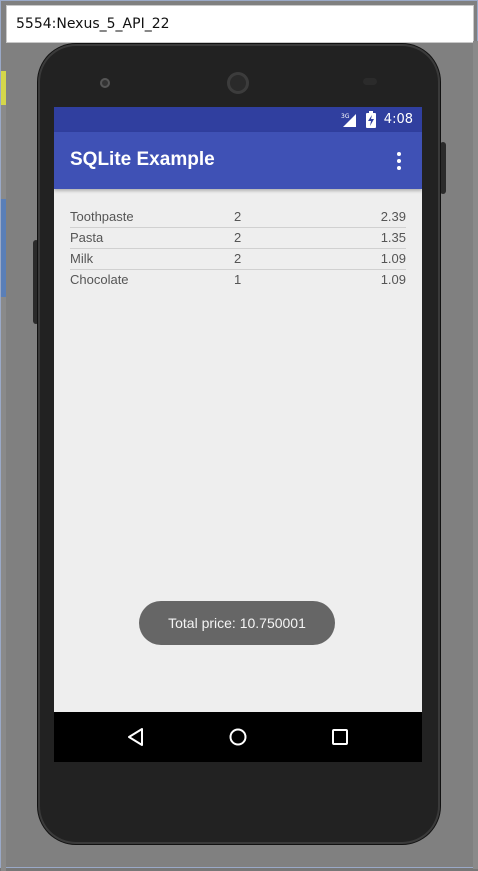 This screenshot has height=871, width=478. I want to click on list-item: Chocolate 1 1.09, so click(238, 280).